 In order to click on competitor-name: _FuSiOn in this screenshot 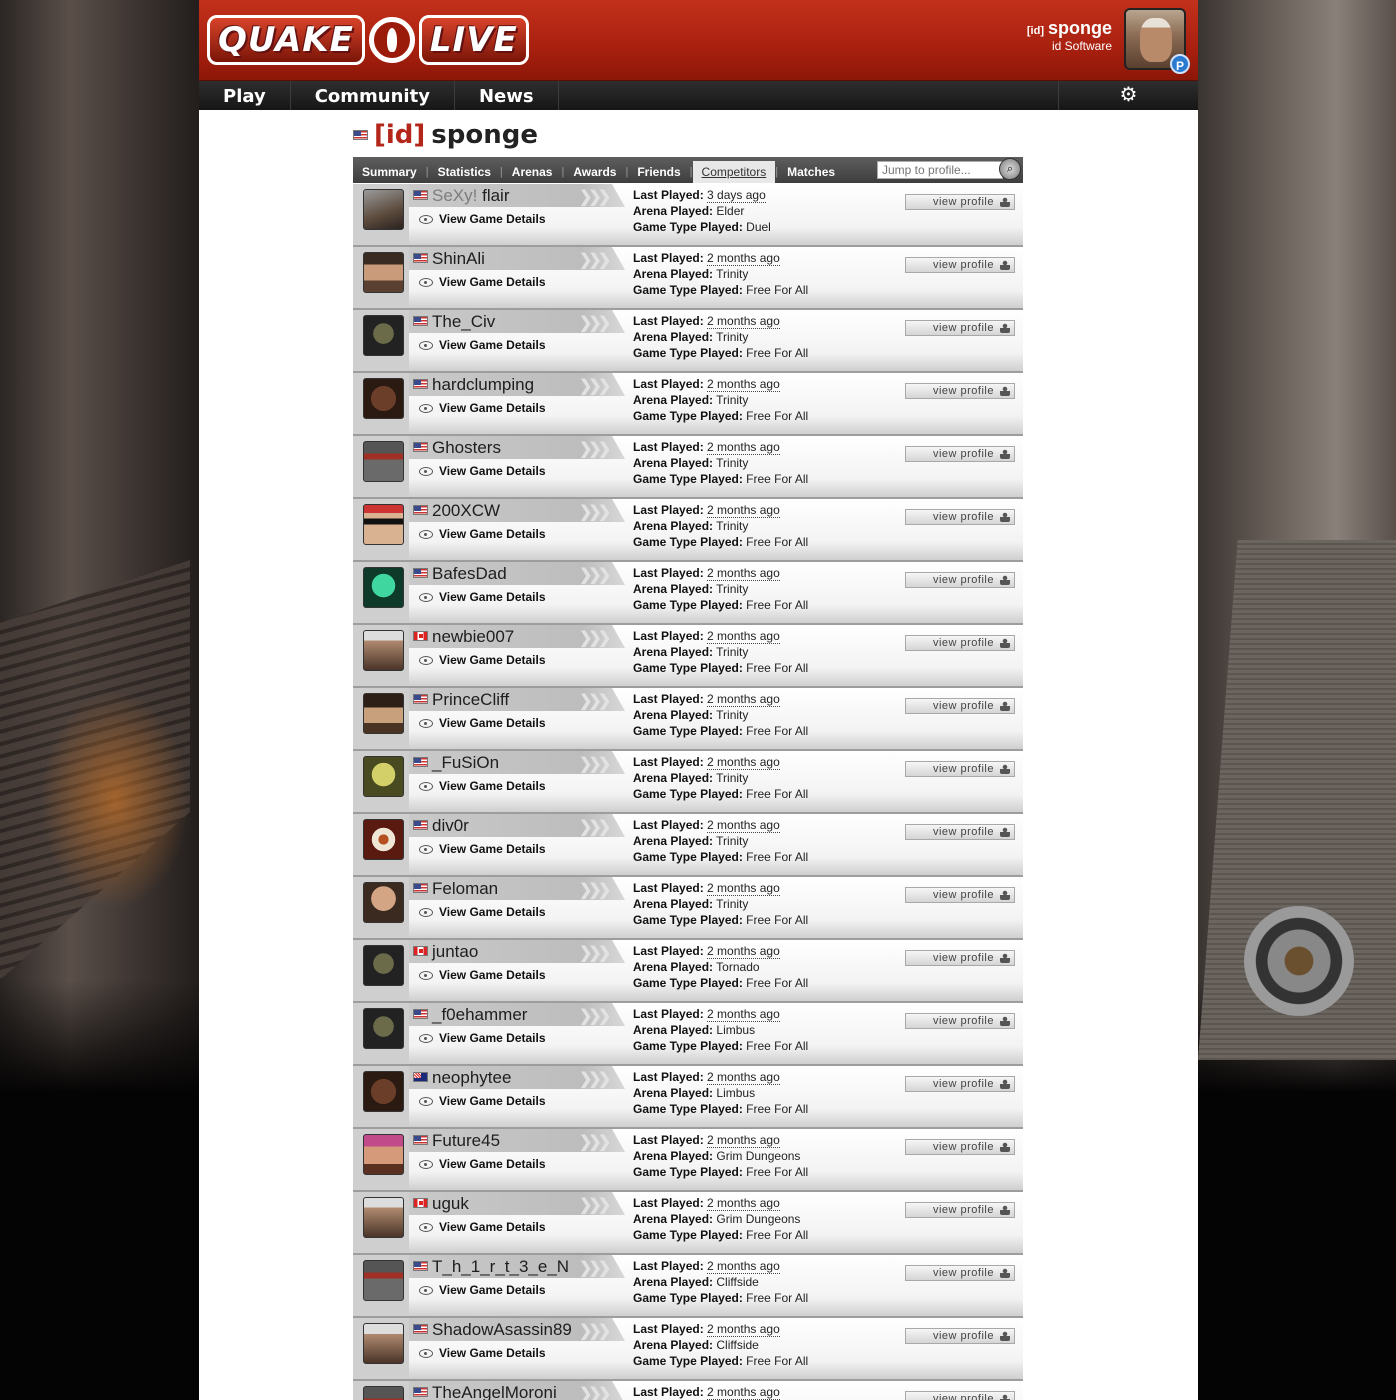, I will do `click(456, 763)`.